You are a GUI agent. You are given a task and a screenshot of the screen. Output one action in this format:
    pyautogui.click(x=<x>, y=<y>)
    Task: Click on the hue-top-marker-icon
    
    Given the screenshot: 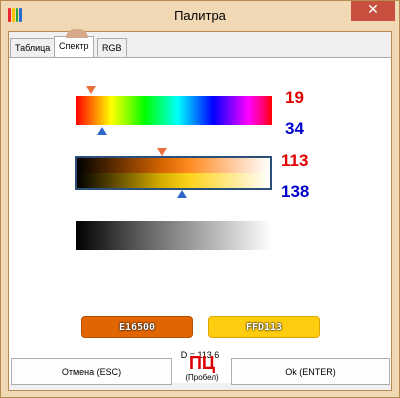 What is the action you would take?
    pyautogui.click(x=91, y=90)
    